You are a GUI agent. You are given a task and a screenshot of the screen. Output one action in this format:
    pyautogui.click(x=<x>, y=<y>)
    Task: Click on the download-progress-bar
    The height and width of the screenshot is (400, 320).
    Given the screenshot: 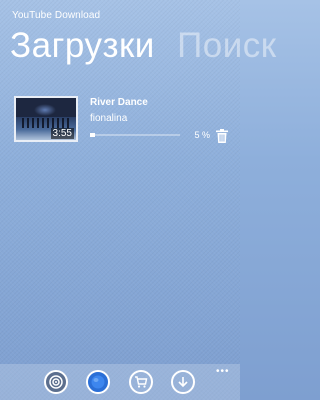 What is the action you would take?
    pyautogui.click(x=135, y=135)
    